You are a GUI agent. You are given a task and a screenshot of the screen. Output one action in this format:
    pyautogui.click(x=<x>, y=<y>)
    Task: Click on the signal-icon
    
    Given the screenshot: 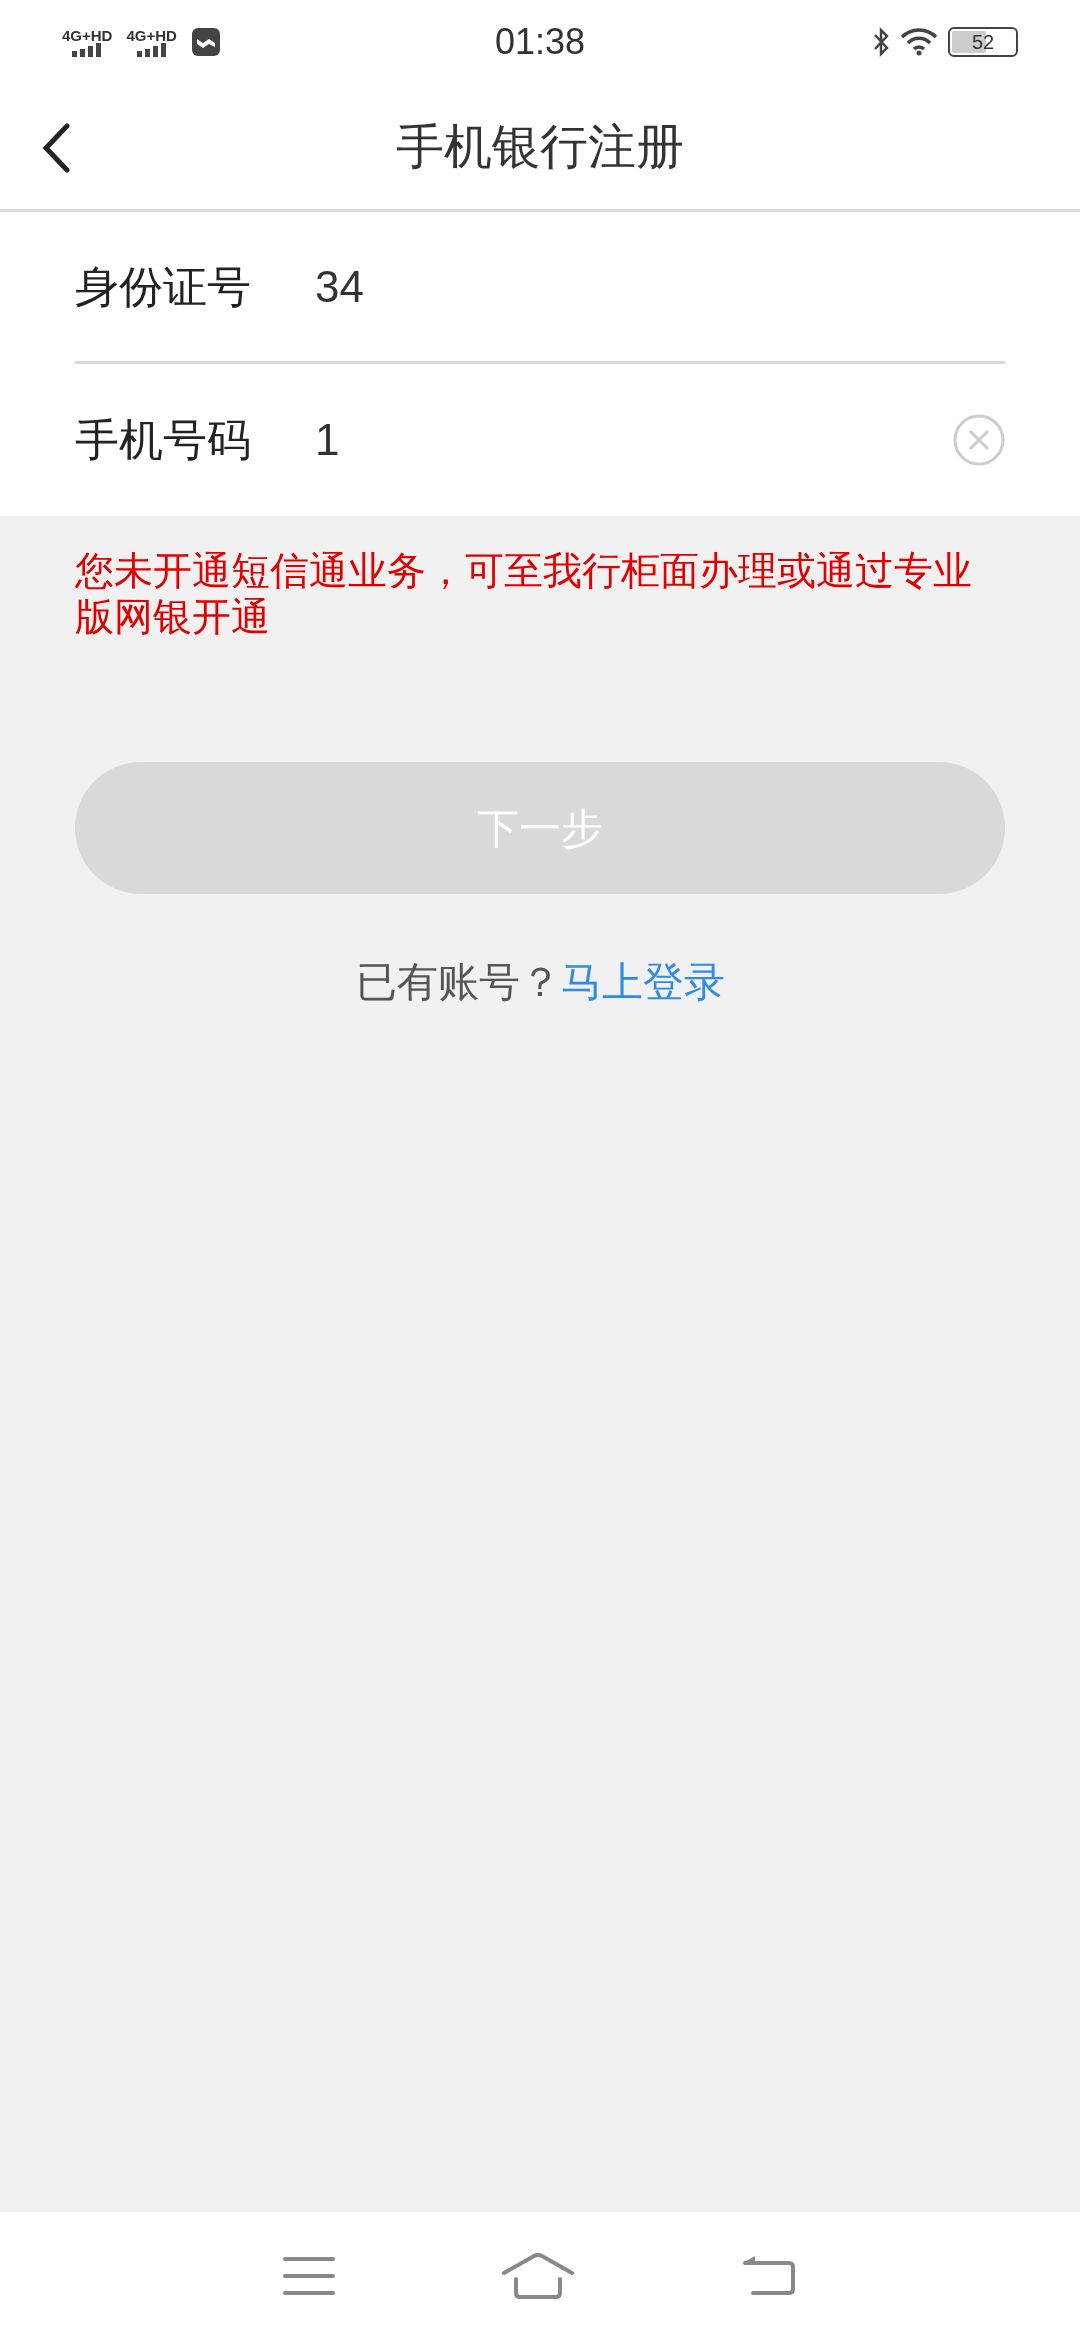 What is the action you would take?
    pyautogui.click(x=151, y=49)
    